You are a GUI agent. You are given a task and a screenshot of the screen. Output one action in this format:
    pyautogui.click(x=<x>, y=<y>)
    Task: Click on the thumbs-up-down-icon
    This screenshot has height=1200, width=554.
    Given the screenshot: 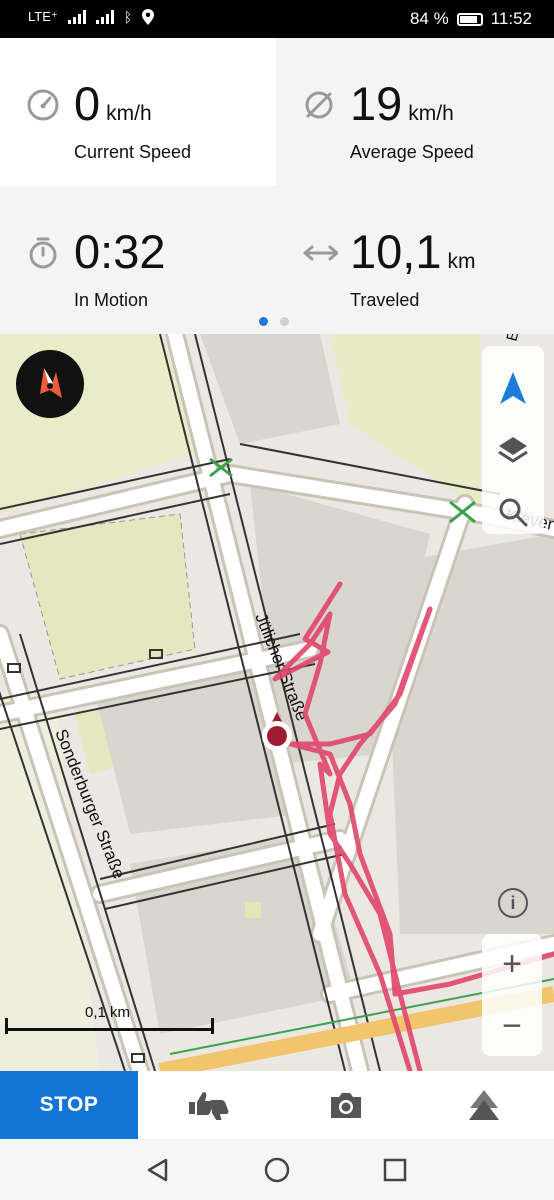 What is the action you would take?
    pyautogui.click(x=209, y=1106)
    